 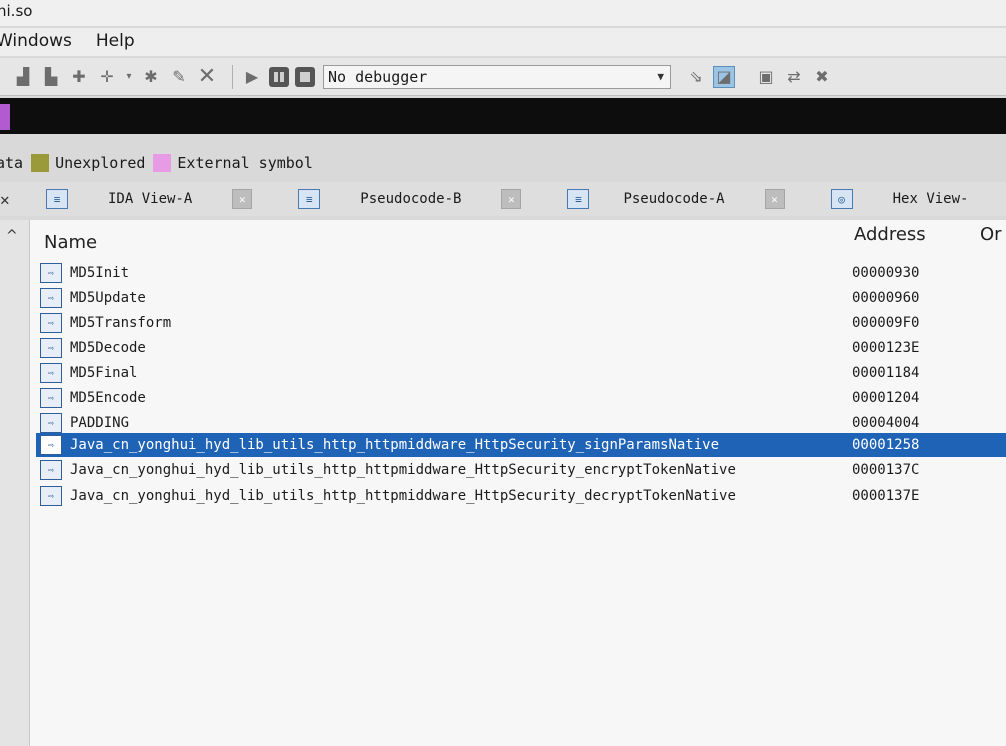 I want to click on function-name: MD5Update, so click(x=108, y=298).